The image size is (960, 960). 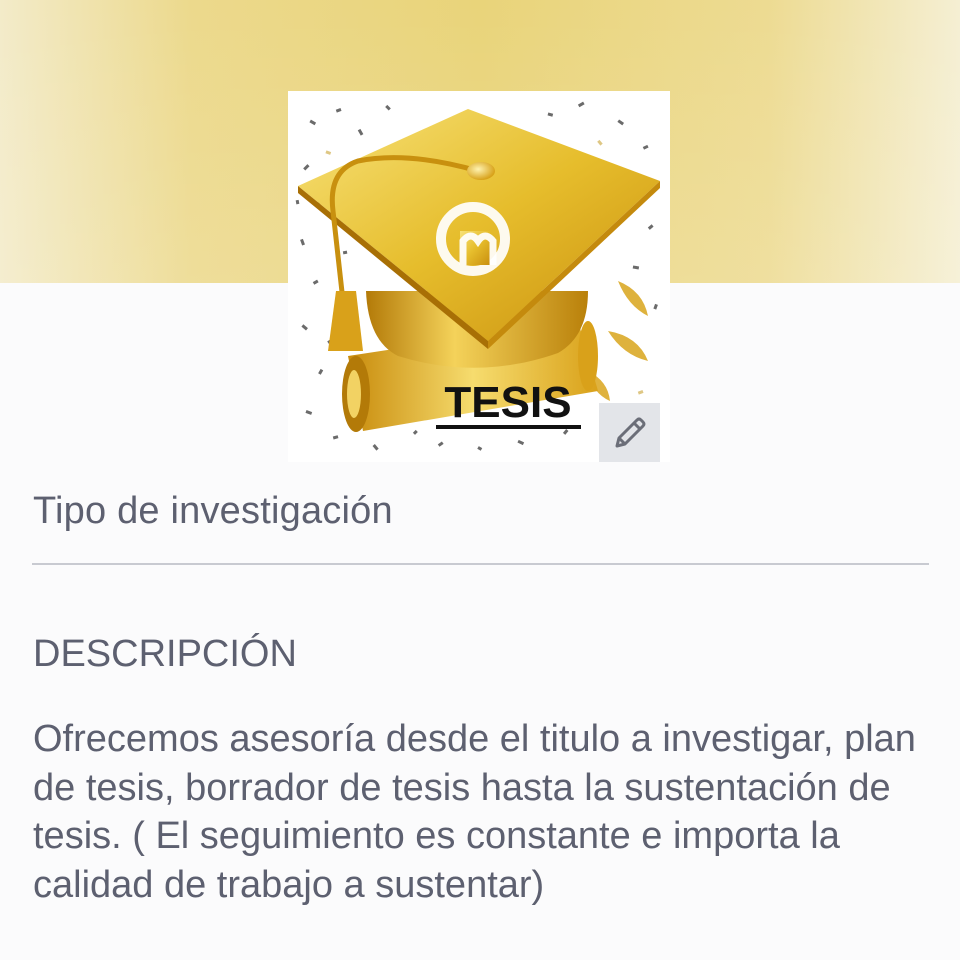 I want to click on pencil-icon, so click(x=630, y=432).